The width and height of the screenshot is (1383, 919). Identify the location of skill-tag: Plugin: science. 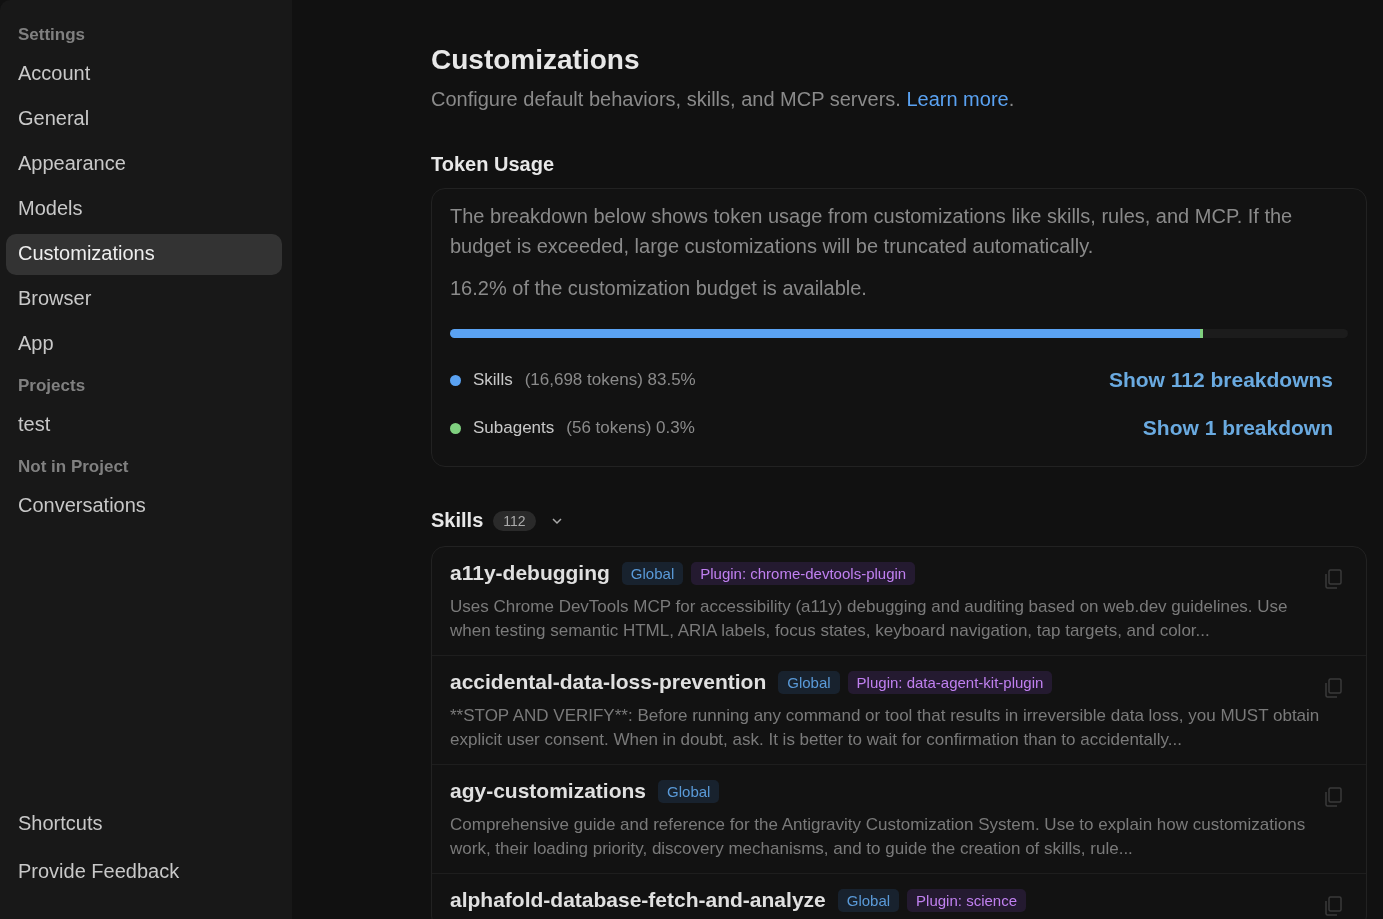
(966, 900).